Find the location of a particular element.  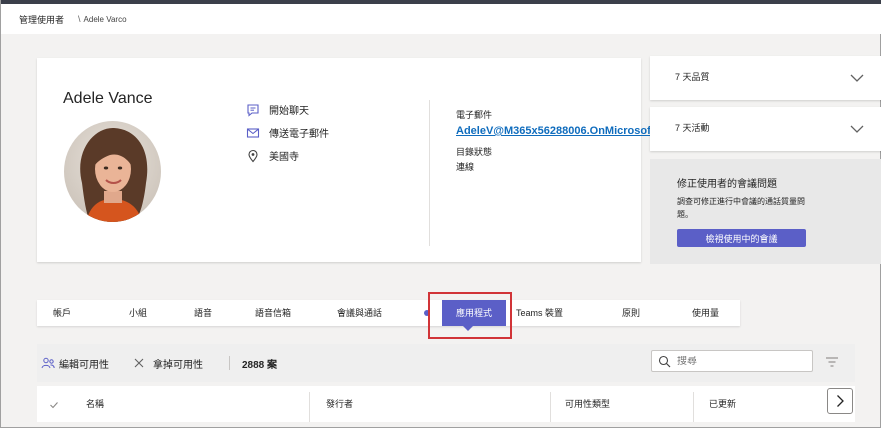

fix-meeting-description: 調查可修正進行中會議的通話質量問題。 is located at coordinates (741, 208).